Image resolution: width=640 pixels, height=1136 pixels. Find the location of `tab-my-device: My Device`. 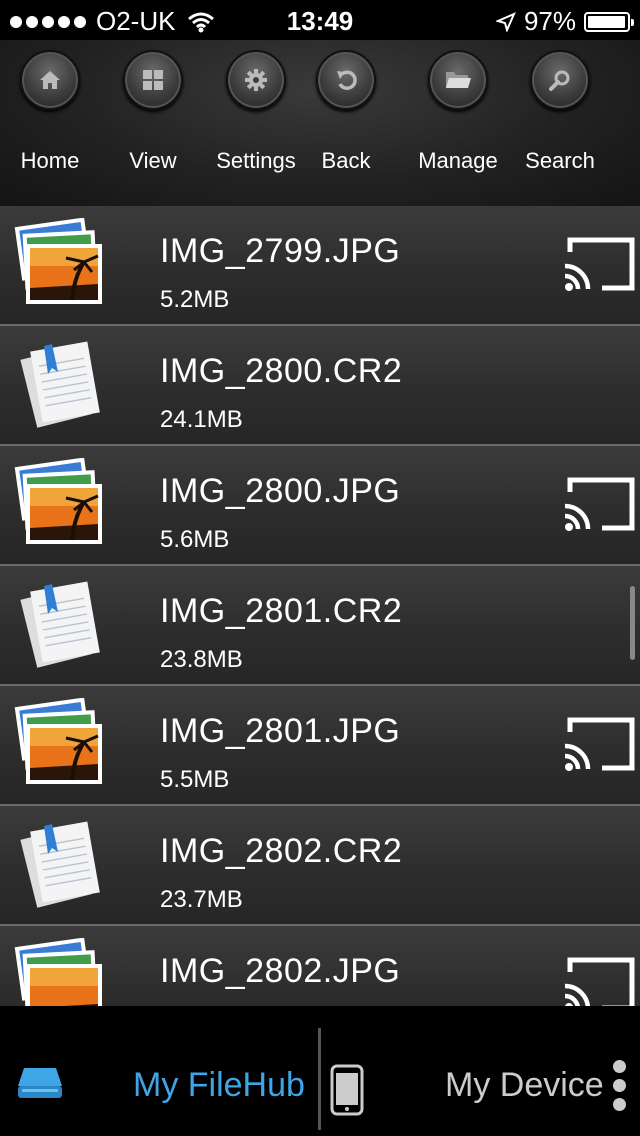

tab-my-device: My Device is located at coordinates (524, 1085).